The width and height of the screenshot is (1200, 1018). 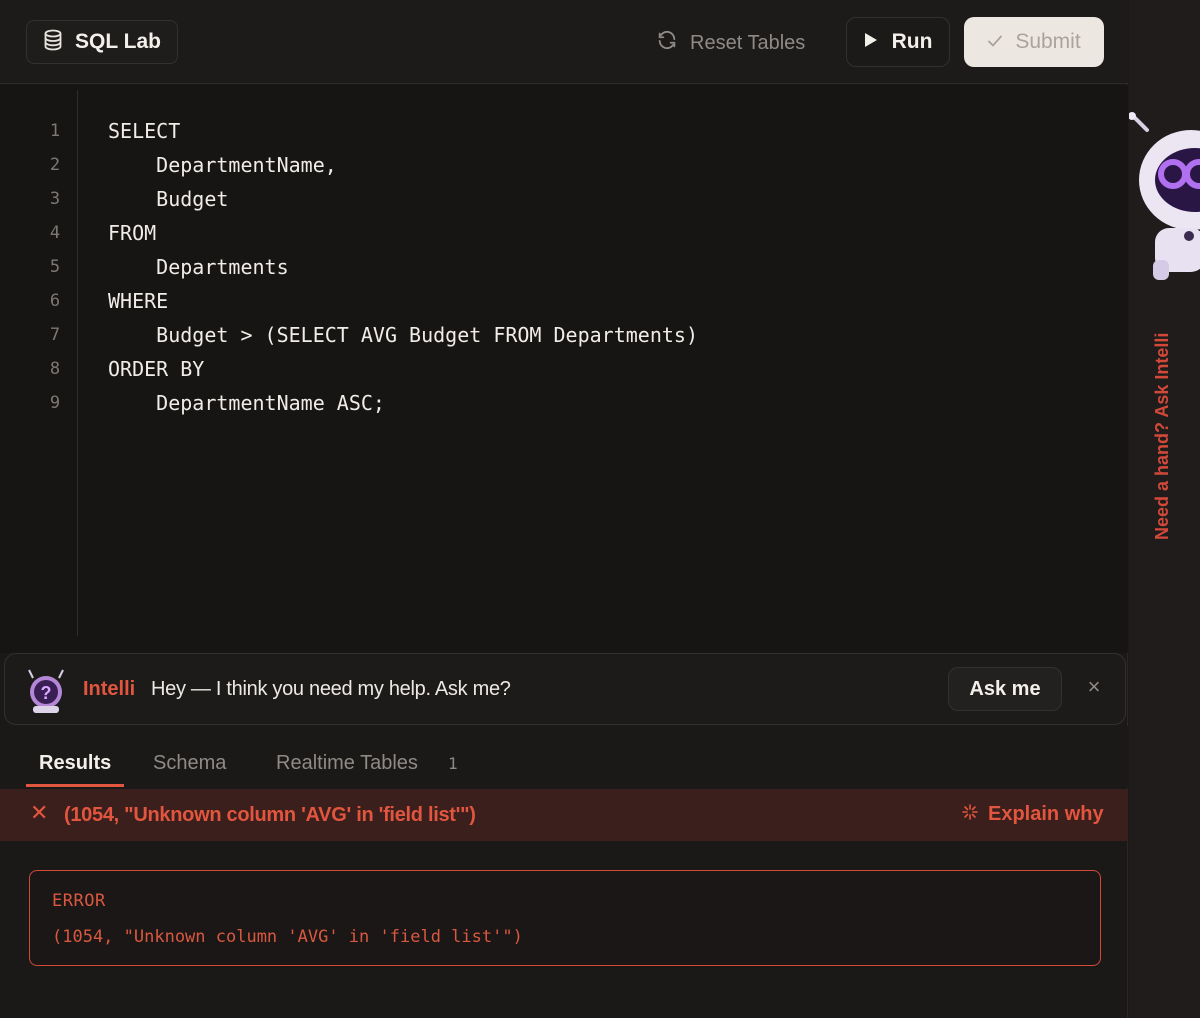 I want to click on intelli-message: Hey — I think you need my help. Ask me?, so click(x=331, y=689).